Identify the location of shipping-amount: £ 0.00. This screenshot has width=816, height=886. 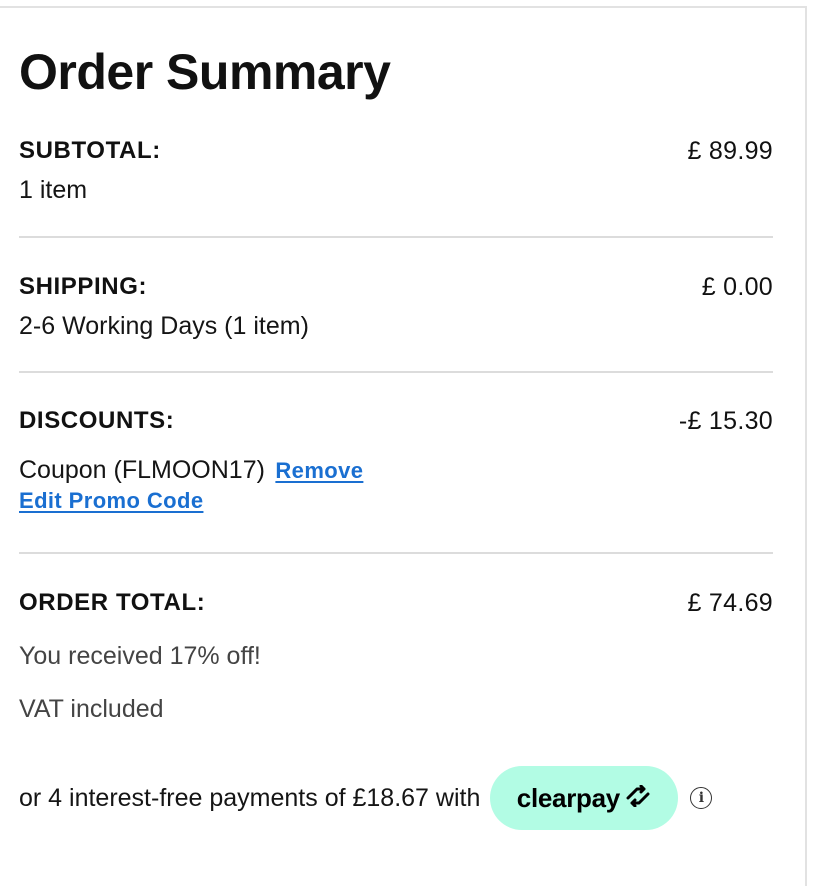
(737, 287).